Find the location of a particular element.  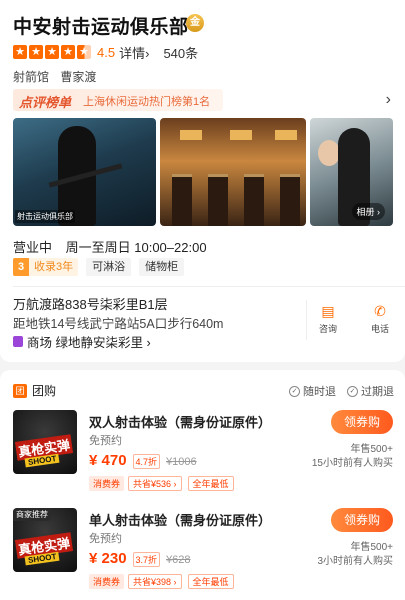

deal-price: ¥ 470 is located at coordinates (108, 460).